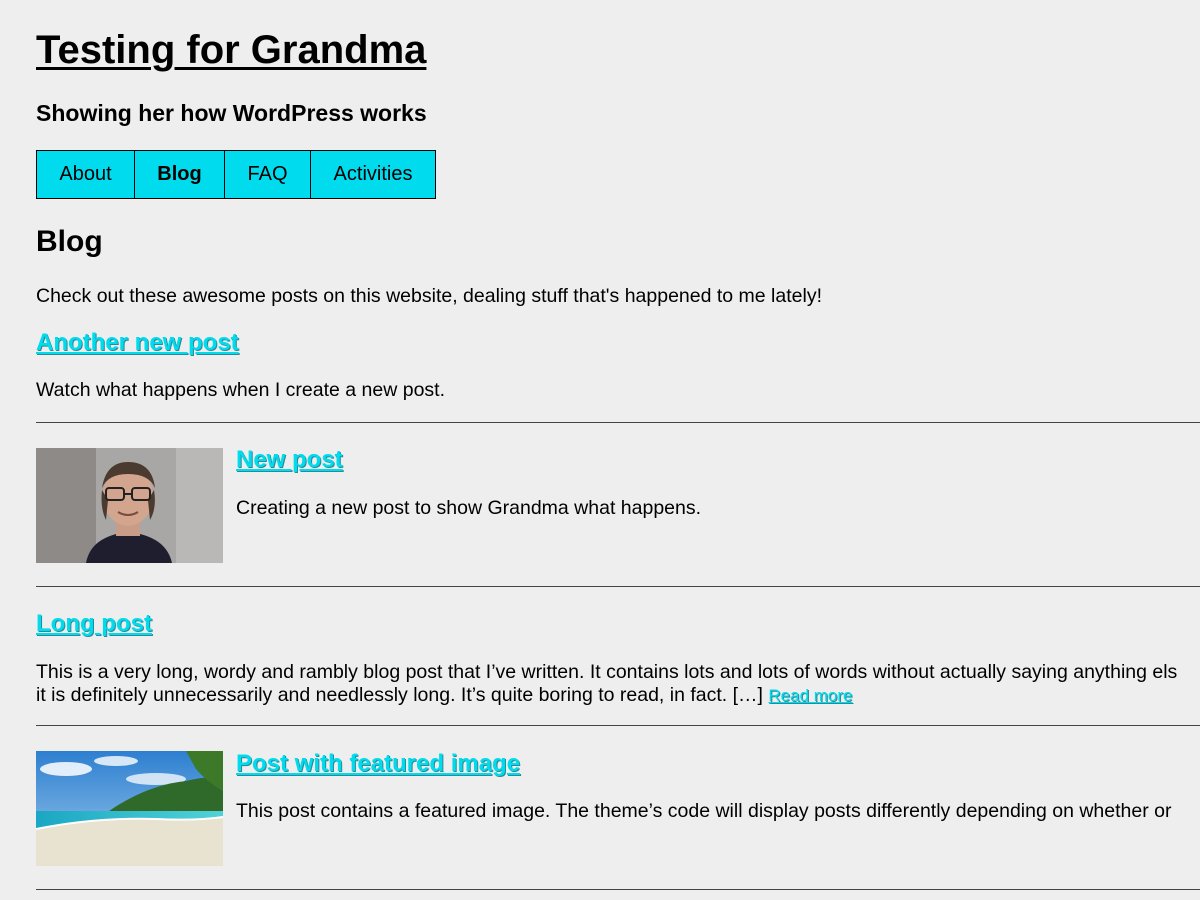  I want to click on post-title-link: Long post, so click(94, 623).